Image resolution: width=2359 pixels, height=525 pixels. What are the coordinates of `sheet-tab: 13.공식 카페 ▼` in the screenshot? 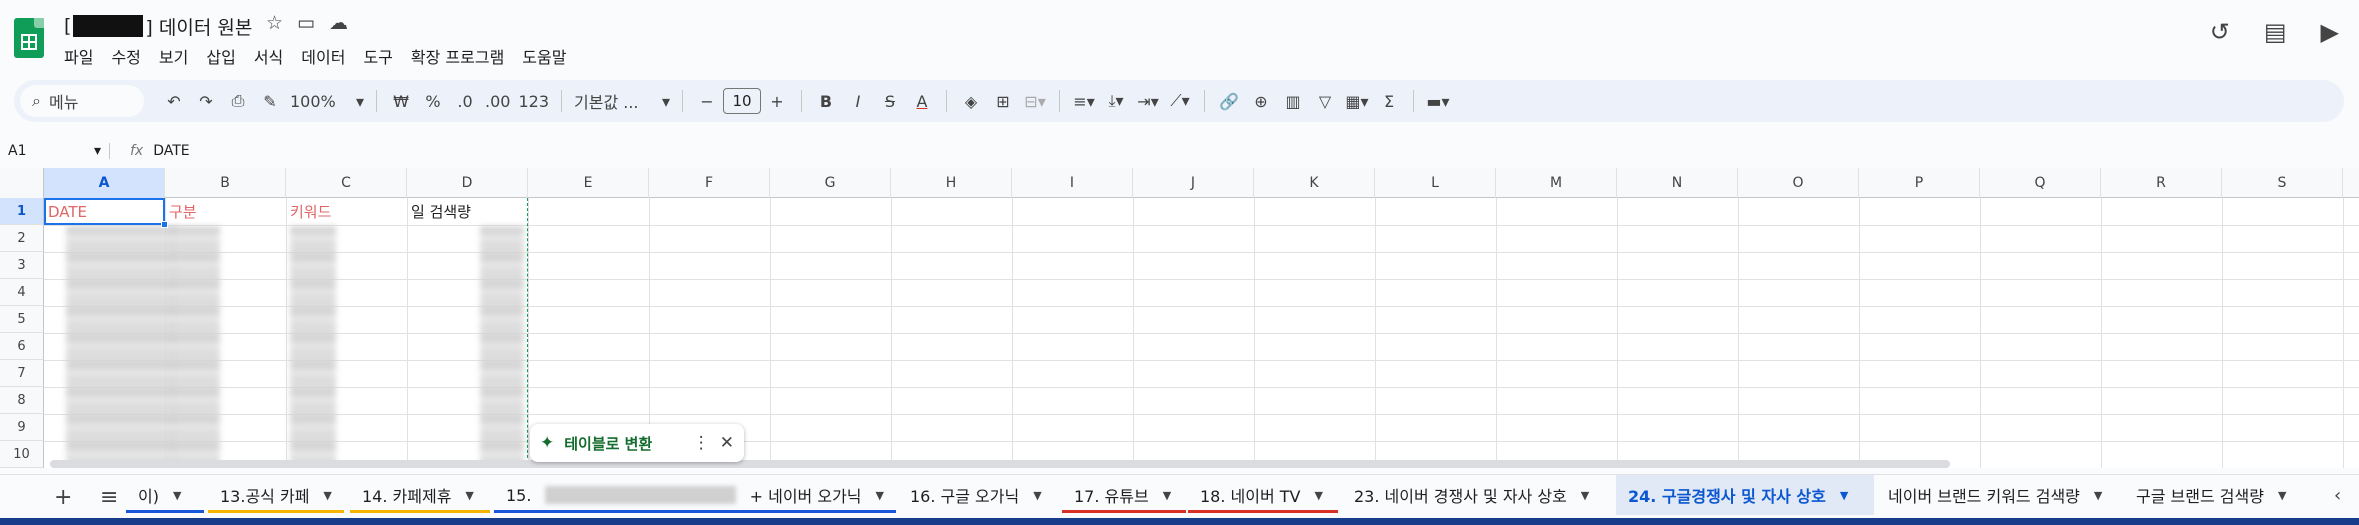 It's located at (276, 495).